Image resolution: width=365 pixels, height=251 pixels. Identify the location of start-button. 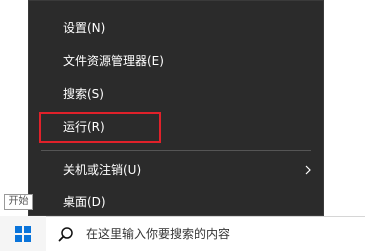
(23, 233).